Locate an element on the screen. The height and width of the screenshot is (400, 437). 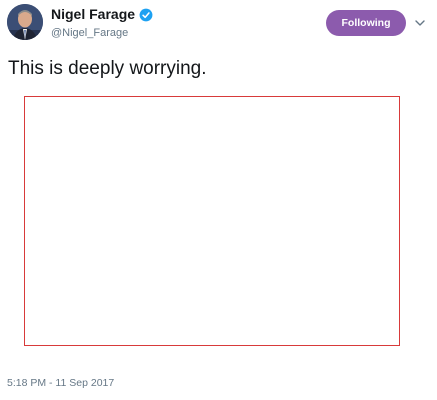
avatar-image is located at coordinates (25, 22).